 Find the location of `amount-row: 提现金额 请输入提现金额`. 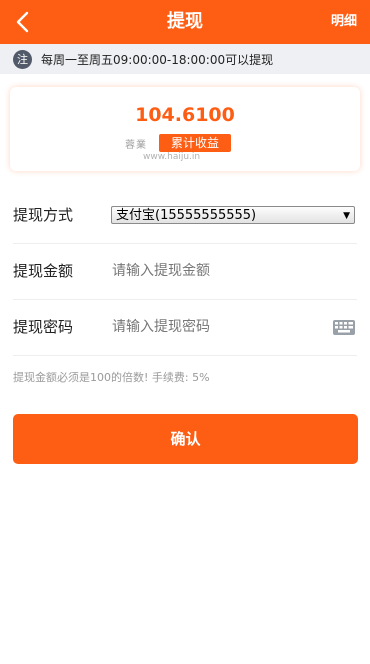

amount-row: 提现金额 请输入提现金额 is located at coordinates (185, 272).